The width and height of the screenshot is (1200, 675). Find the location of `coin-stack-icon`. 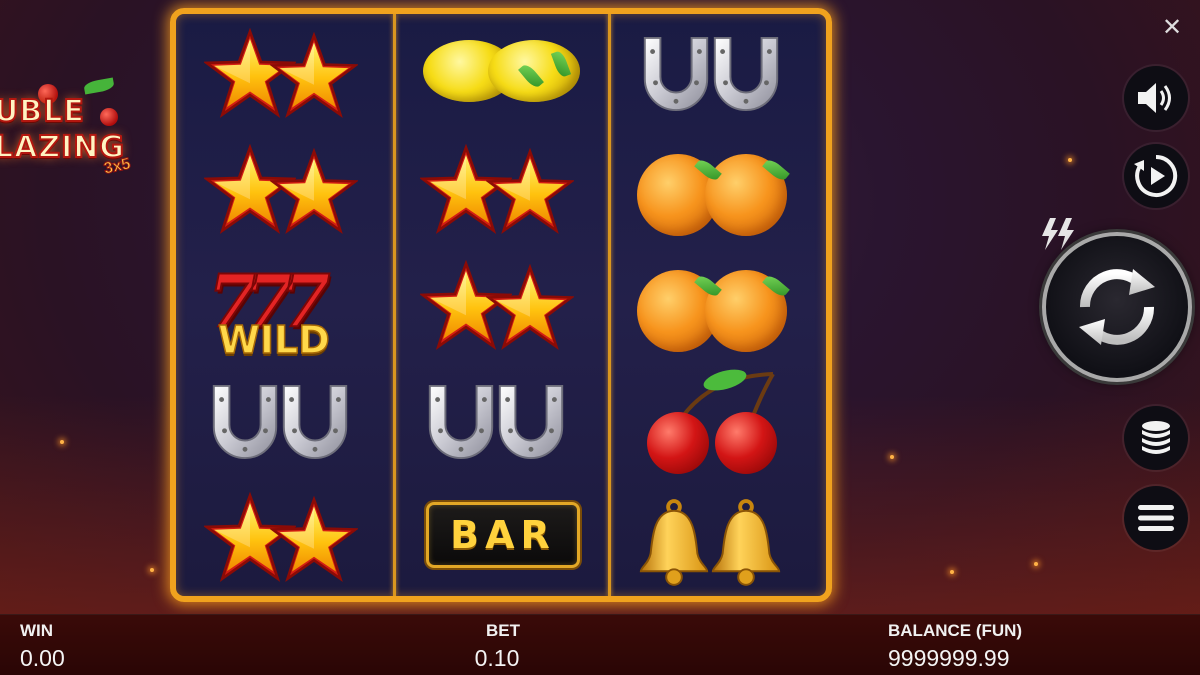

coin-stack-icon is located at coordinates (1156, 437).